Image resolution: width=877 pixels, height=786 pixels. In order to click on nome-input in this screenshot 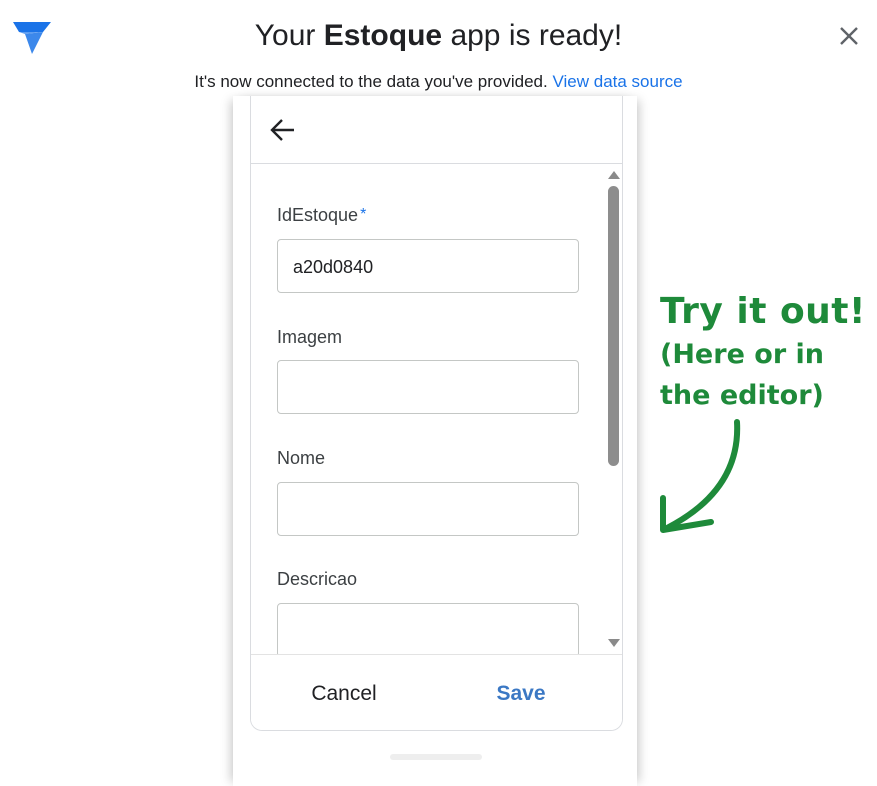, I will do `click(428, 509)`.